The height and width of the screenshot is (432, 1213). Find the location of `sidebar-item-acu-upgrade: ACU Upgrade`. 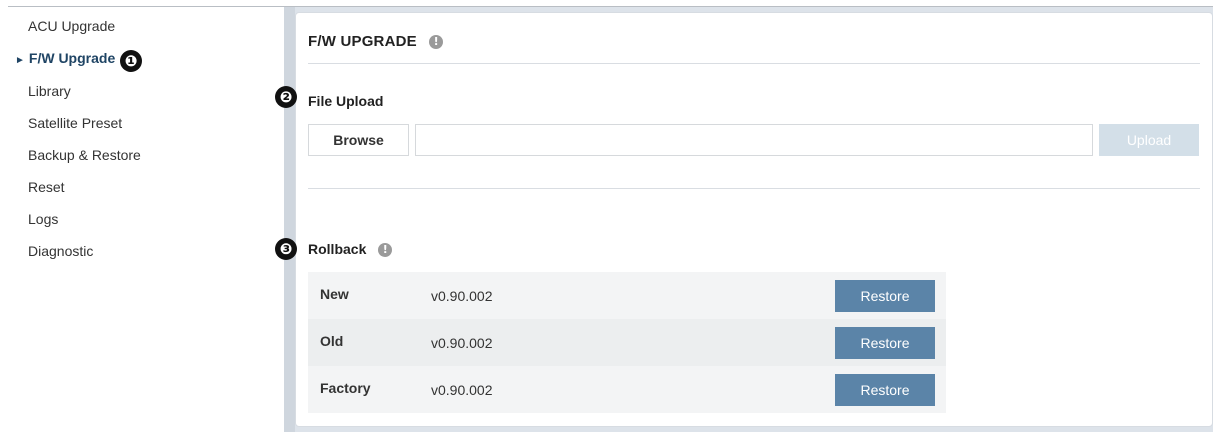

sidebar-item-acu-upgrade: ACU Upgrade is located at coordinates (71, 26).